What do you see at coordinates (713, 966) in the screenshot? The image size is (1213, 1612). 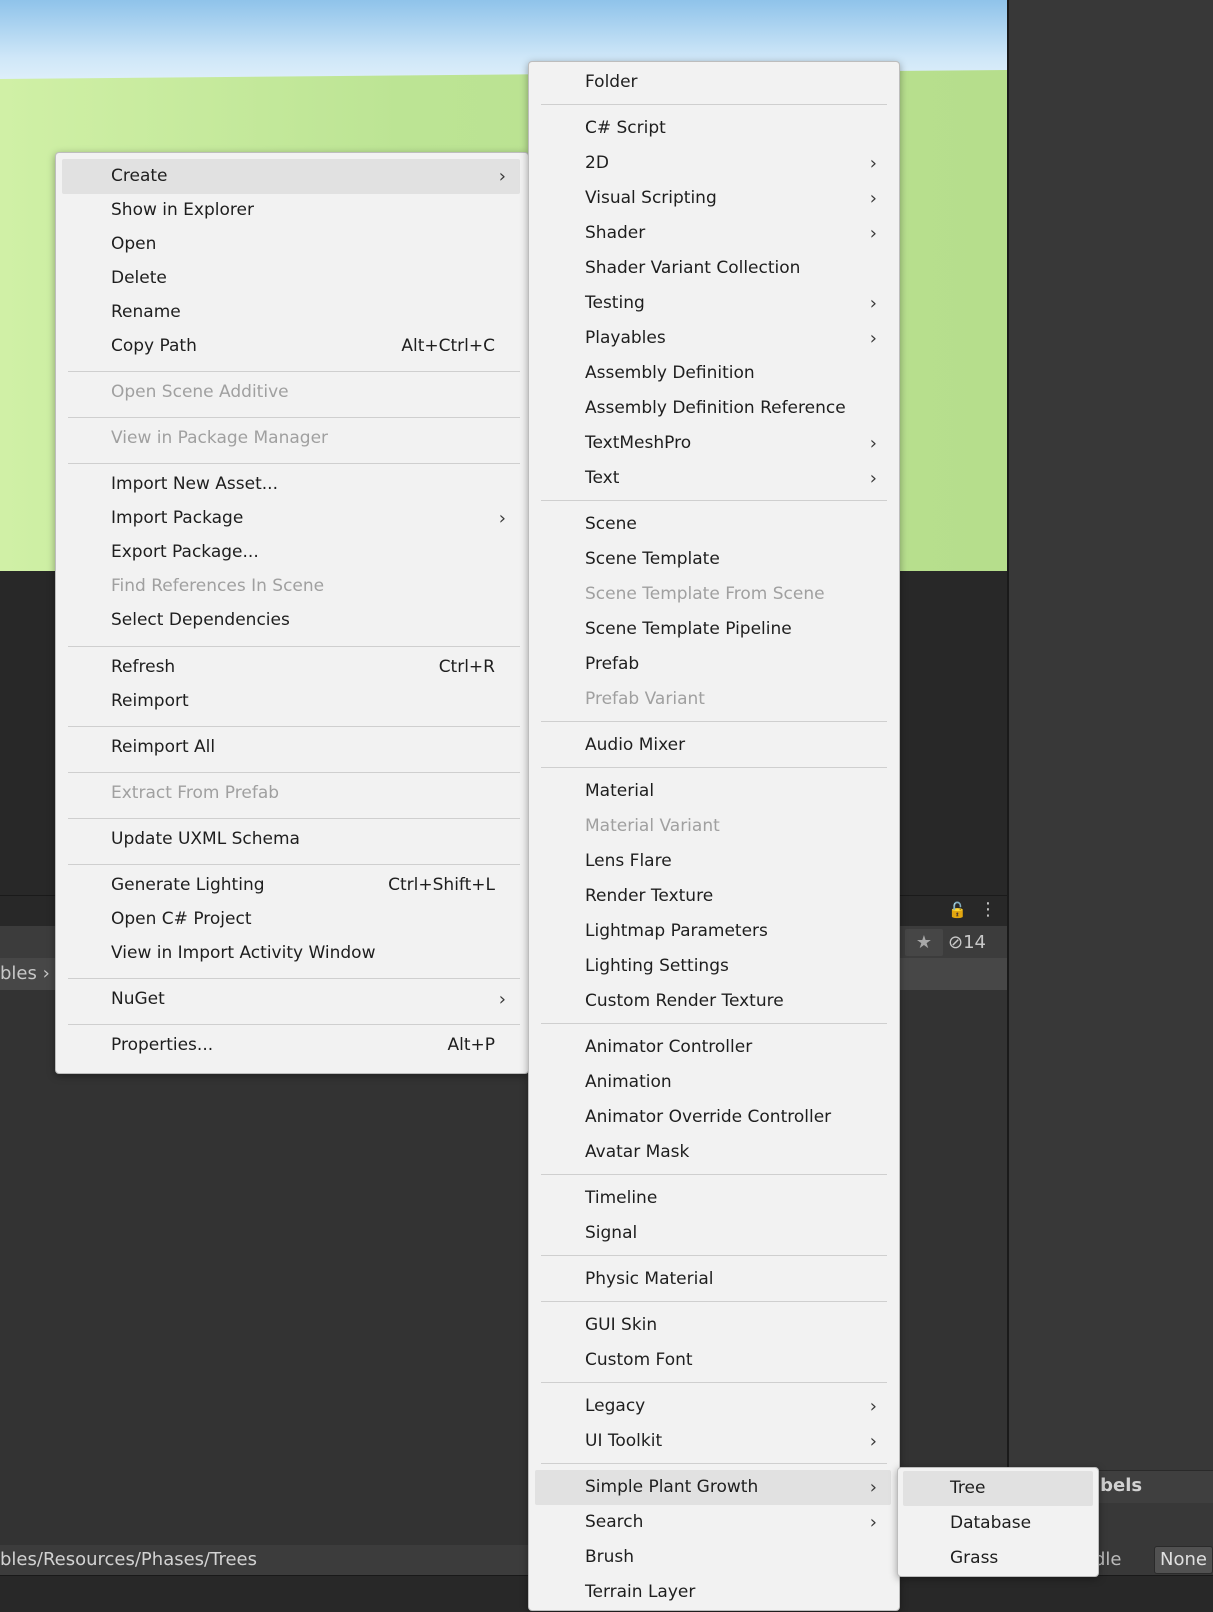 I see `menu-item-lighting-settings: Lighting Settings` at bounding box center [713, 966].